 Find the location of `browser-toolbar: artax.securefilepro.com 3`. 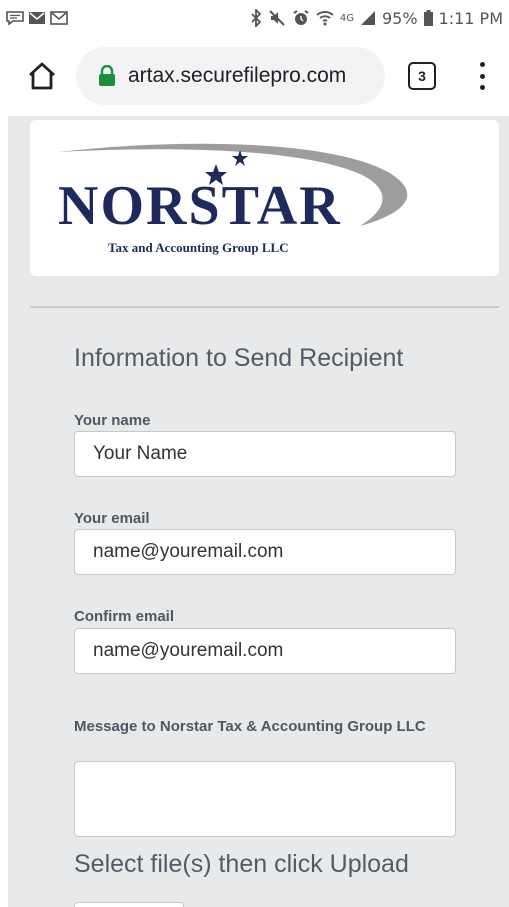

browser-toolbar: artax.securefilepro.com 3 is located at coordinates (254, 76).